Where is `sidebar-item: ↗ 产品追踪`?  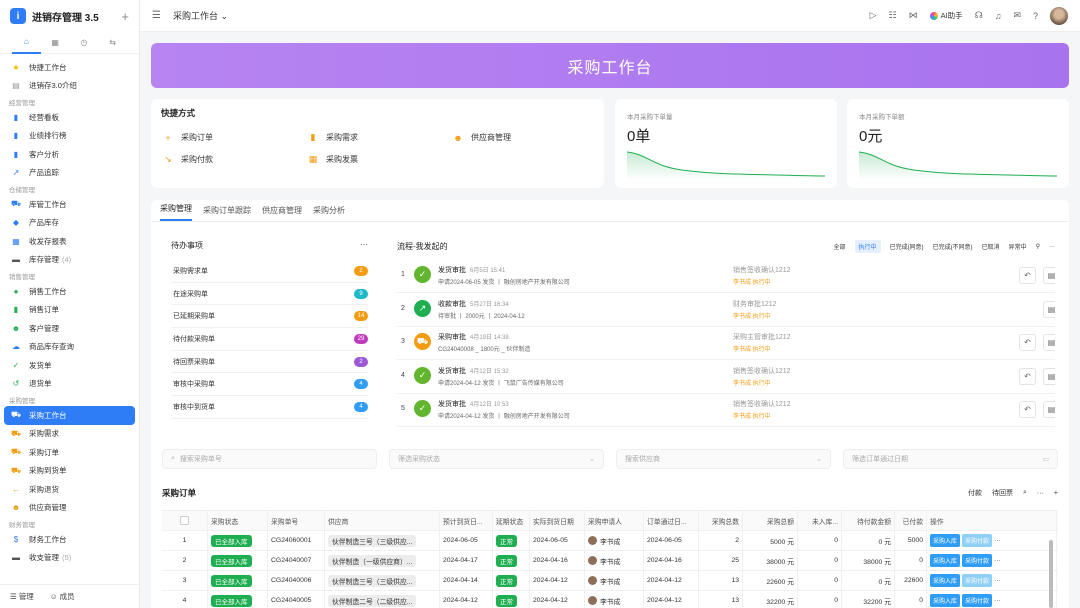
sidebar-item: ↗ 产品追踪 is located at coordinates (69, 173).